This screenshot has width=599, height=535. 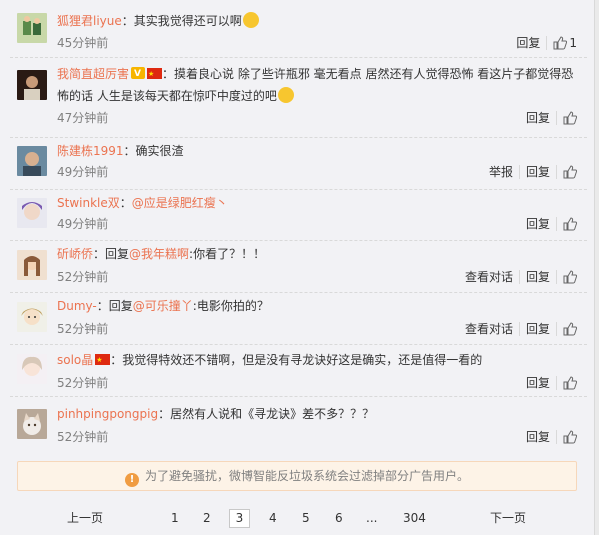 What do you see at coordinates (296, 360) in the screenshot?
I see `comment-content: ：我觉得特效还不错啊，但是没有寻龙诀好这是确实，还是值得一看的` at bounding box center [296, 360].